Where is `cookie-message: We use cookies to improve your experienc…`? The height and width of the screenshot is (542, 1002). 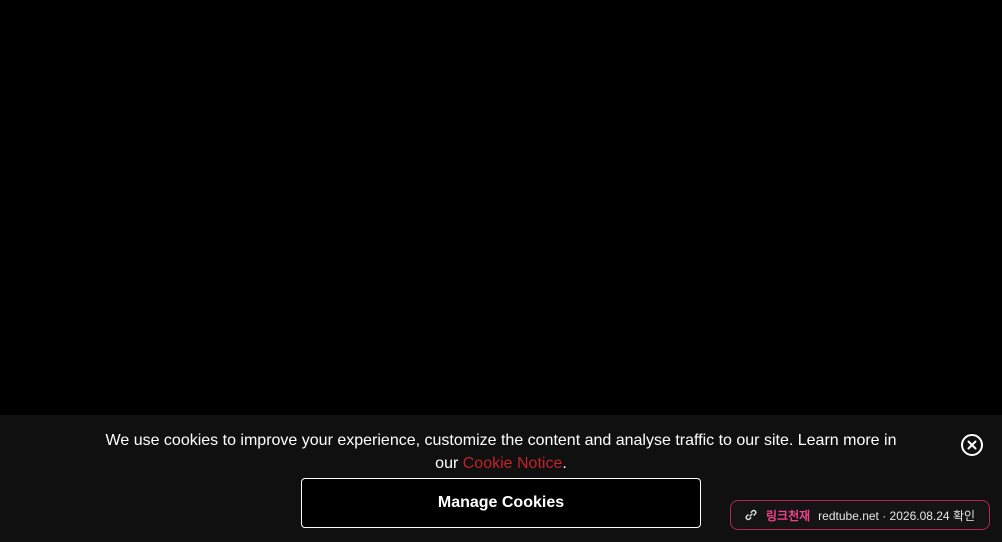 cookie-message: We use cookies to improve your experienc… is located at coordinates (501, 452).